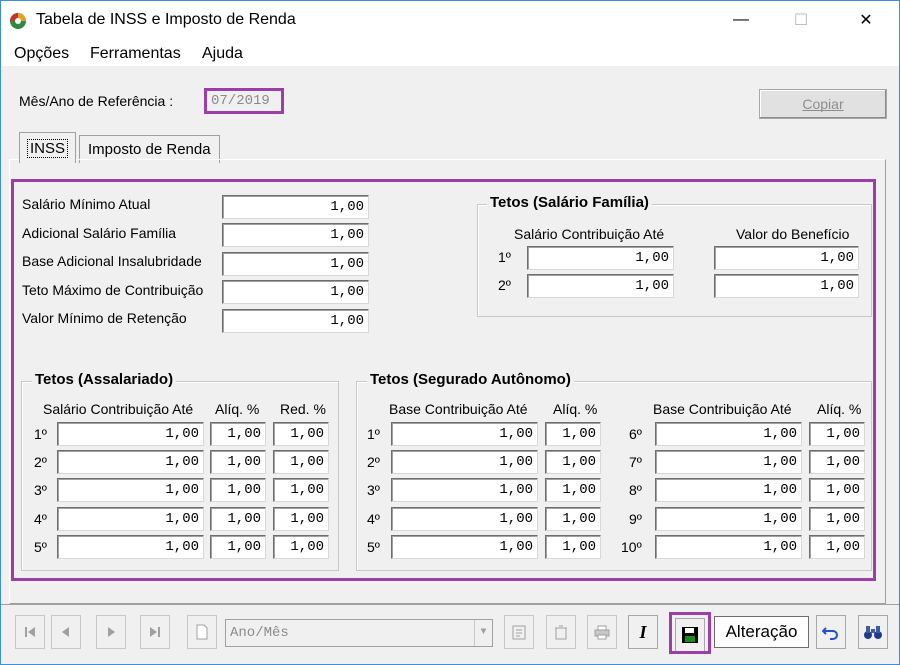 This screenshot has width=900, height=665. Describe the element at coordinates (635, 434) in the screenshot. I see `au-row-label: 6º` at that location.